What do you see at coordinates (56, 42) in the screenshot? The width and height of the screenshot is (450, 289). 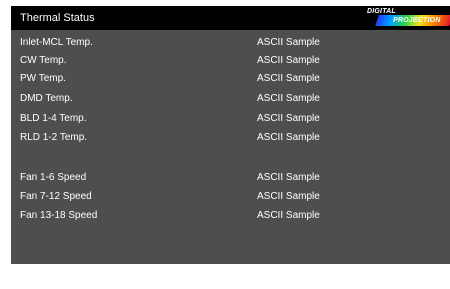 I see `status-label: Inlet-MCL Temp.` at bounding box center [56, 42].